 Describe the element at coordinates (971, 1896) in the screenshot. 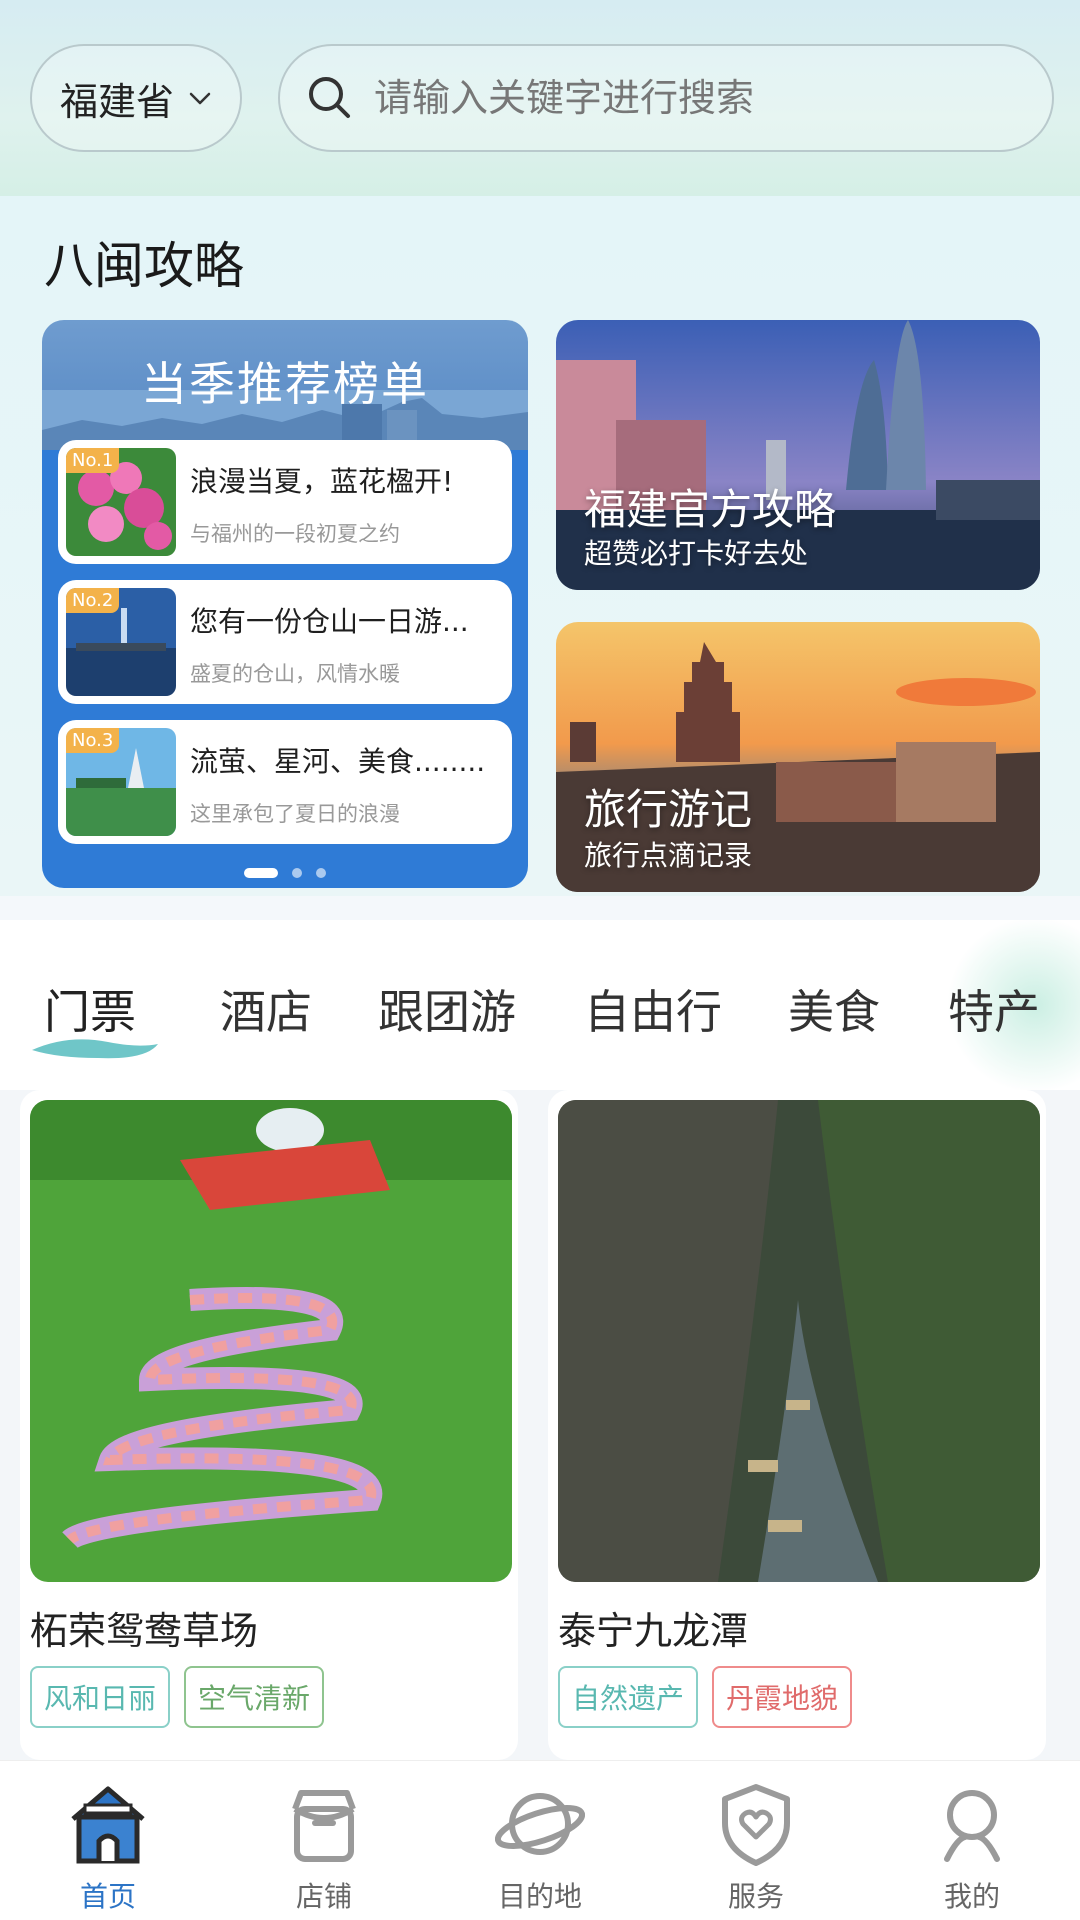

I see `nav-label: 我的` at that location.